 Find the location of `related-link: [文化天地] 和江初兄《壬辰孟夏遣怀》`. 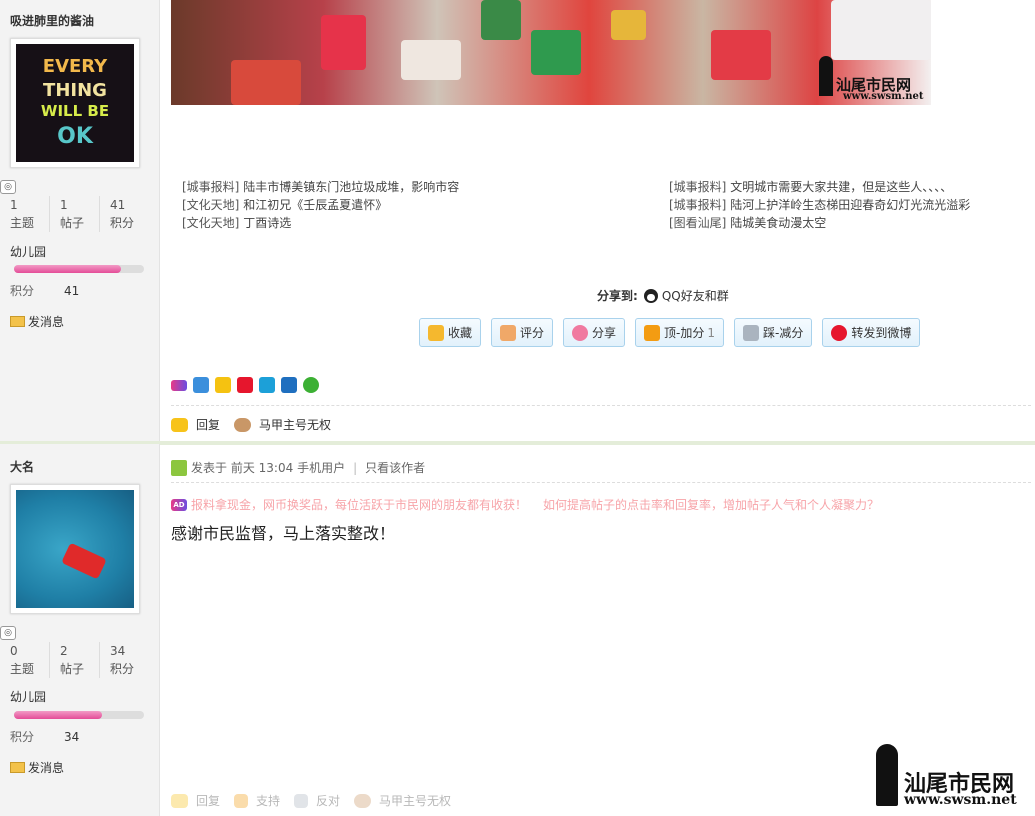

related-link: [文化天地] 和江初兄《壬辰孟夏遣怀》 is located at coordinates (320, 205).